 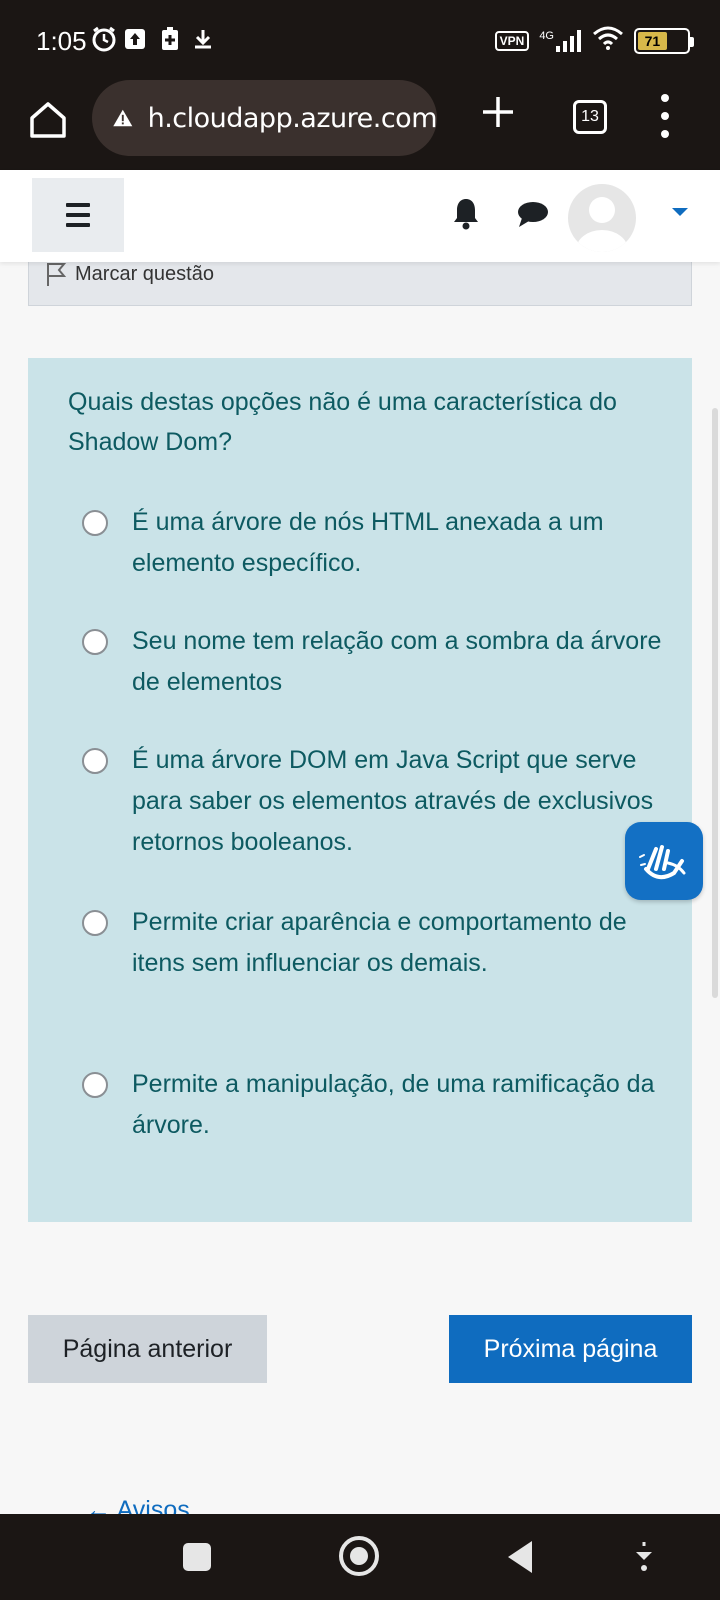 I want to click on user-icon, so click(x=602, y=224).